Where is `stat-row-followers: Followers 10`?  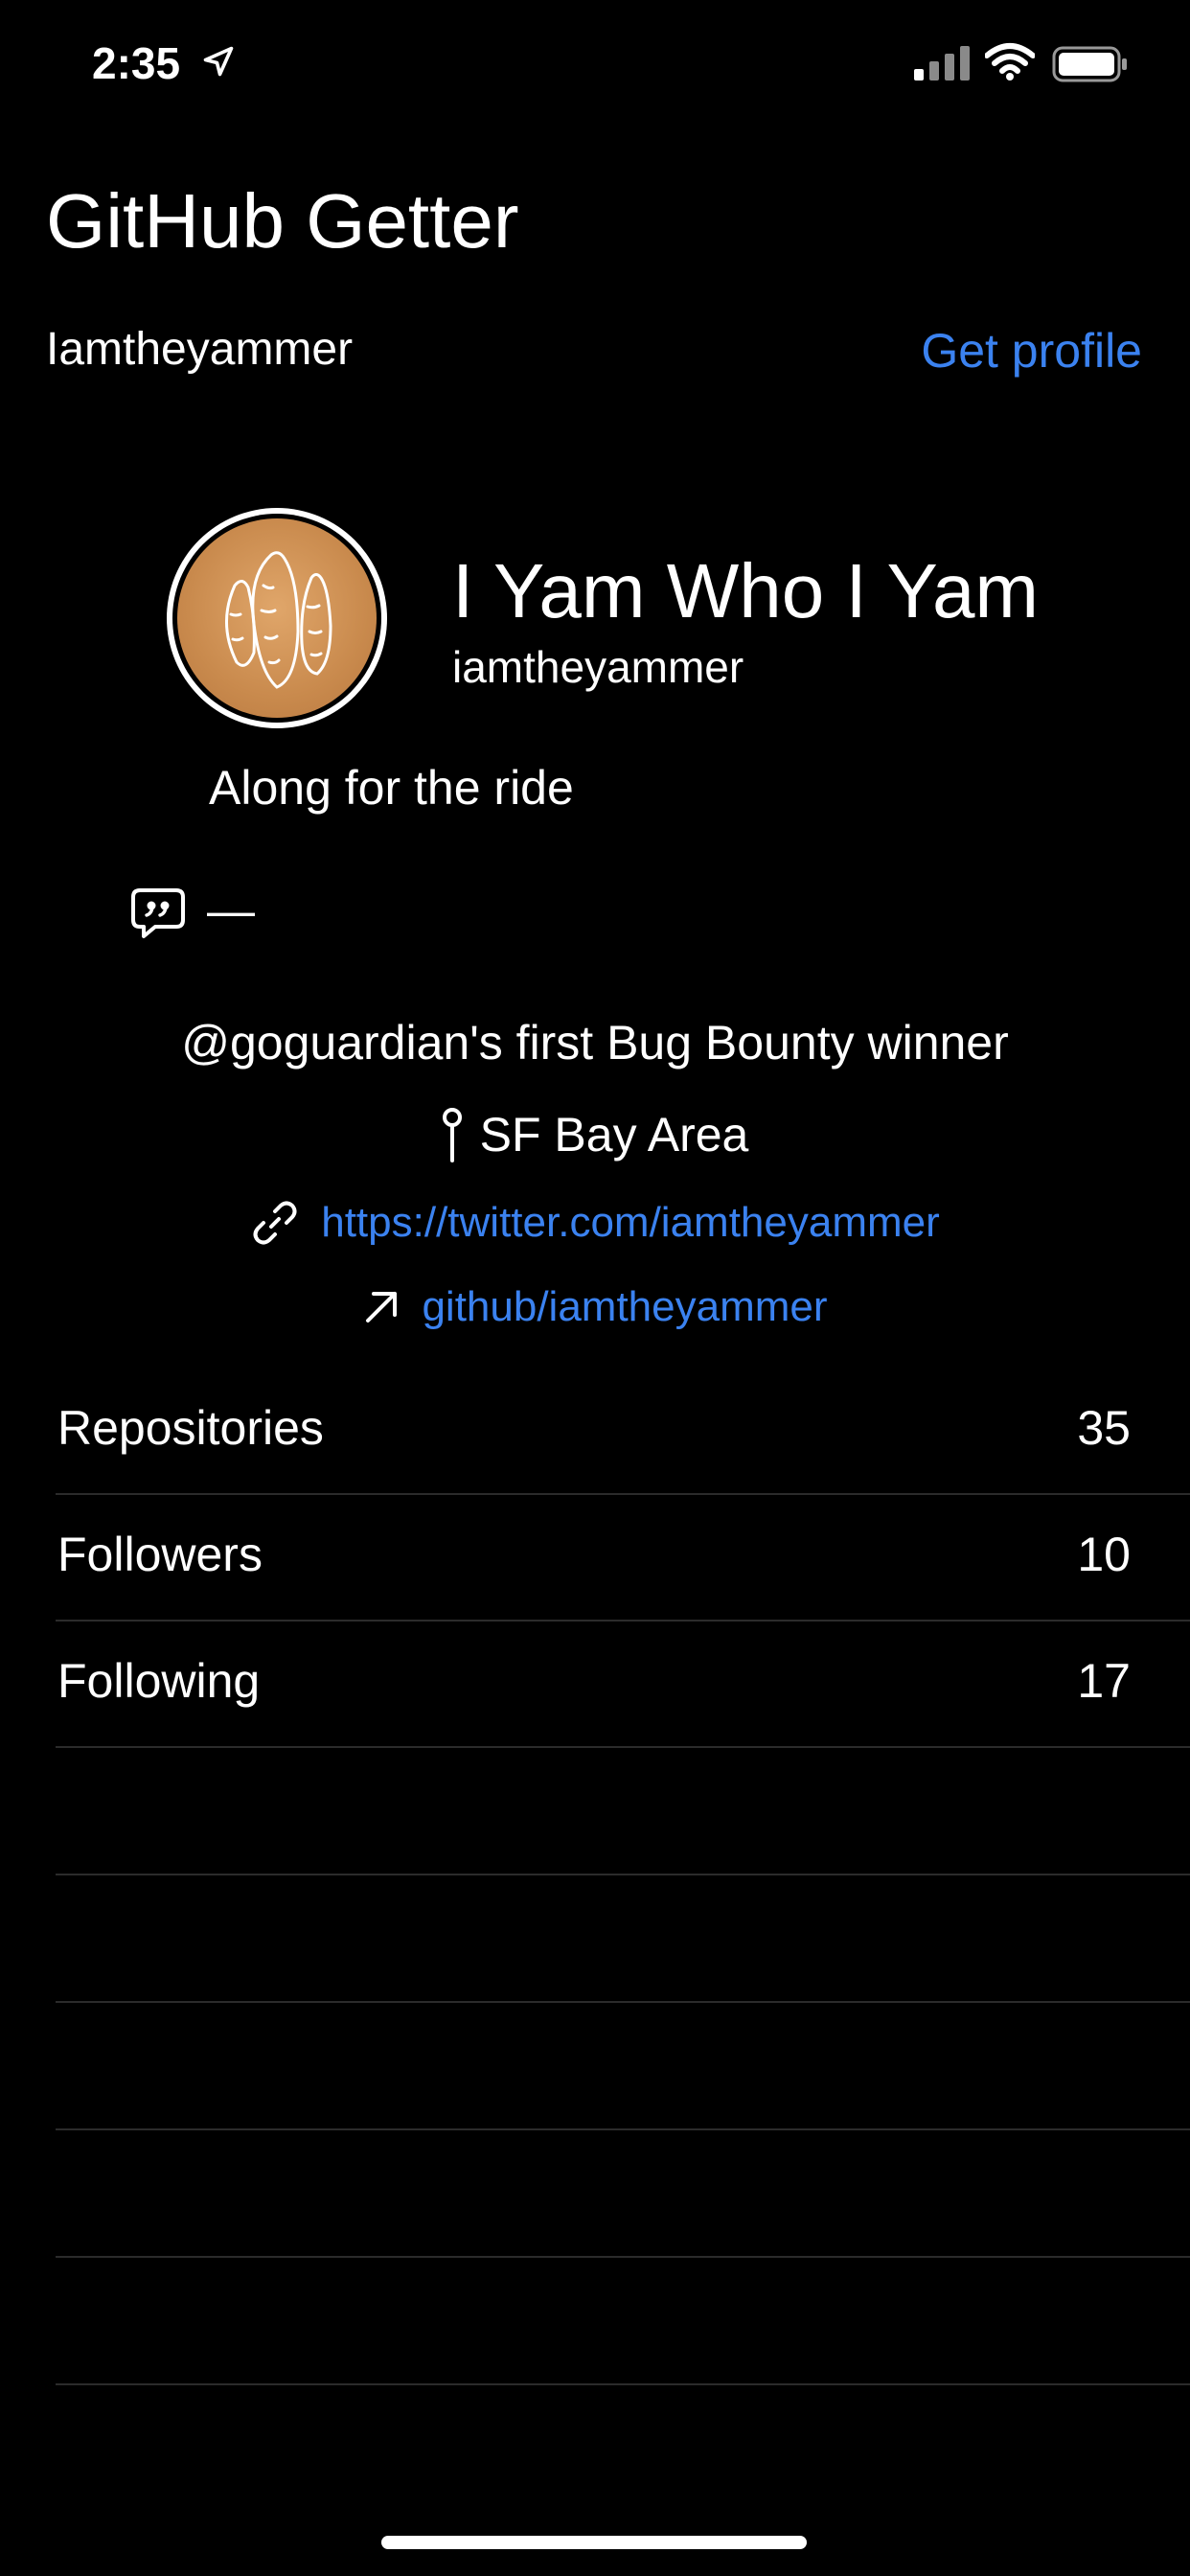 stat-row-followers: Followers 10 is located at coordinates (595, 1558).